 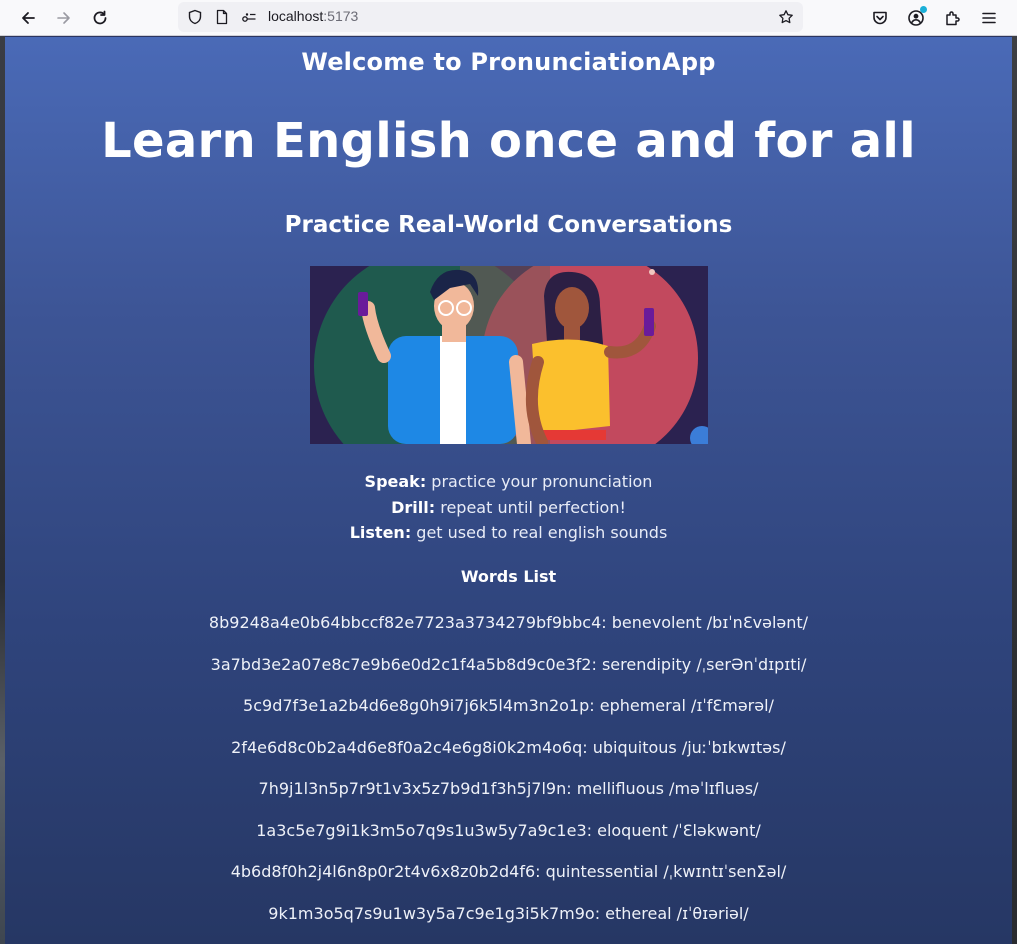 I want to click on page-icon, so click(x=222, y=17).